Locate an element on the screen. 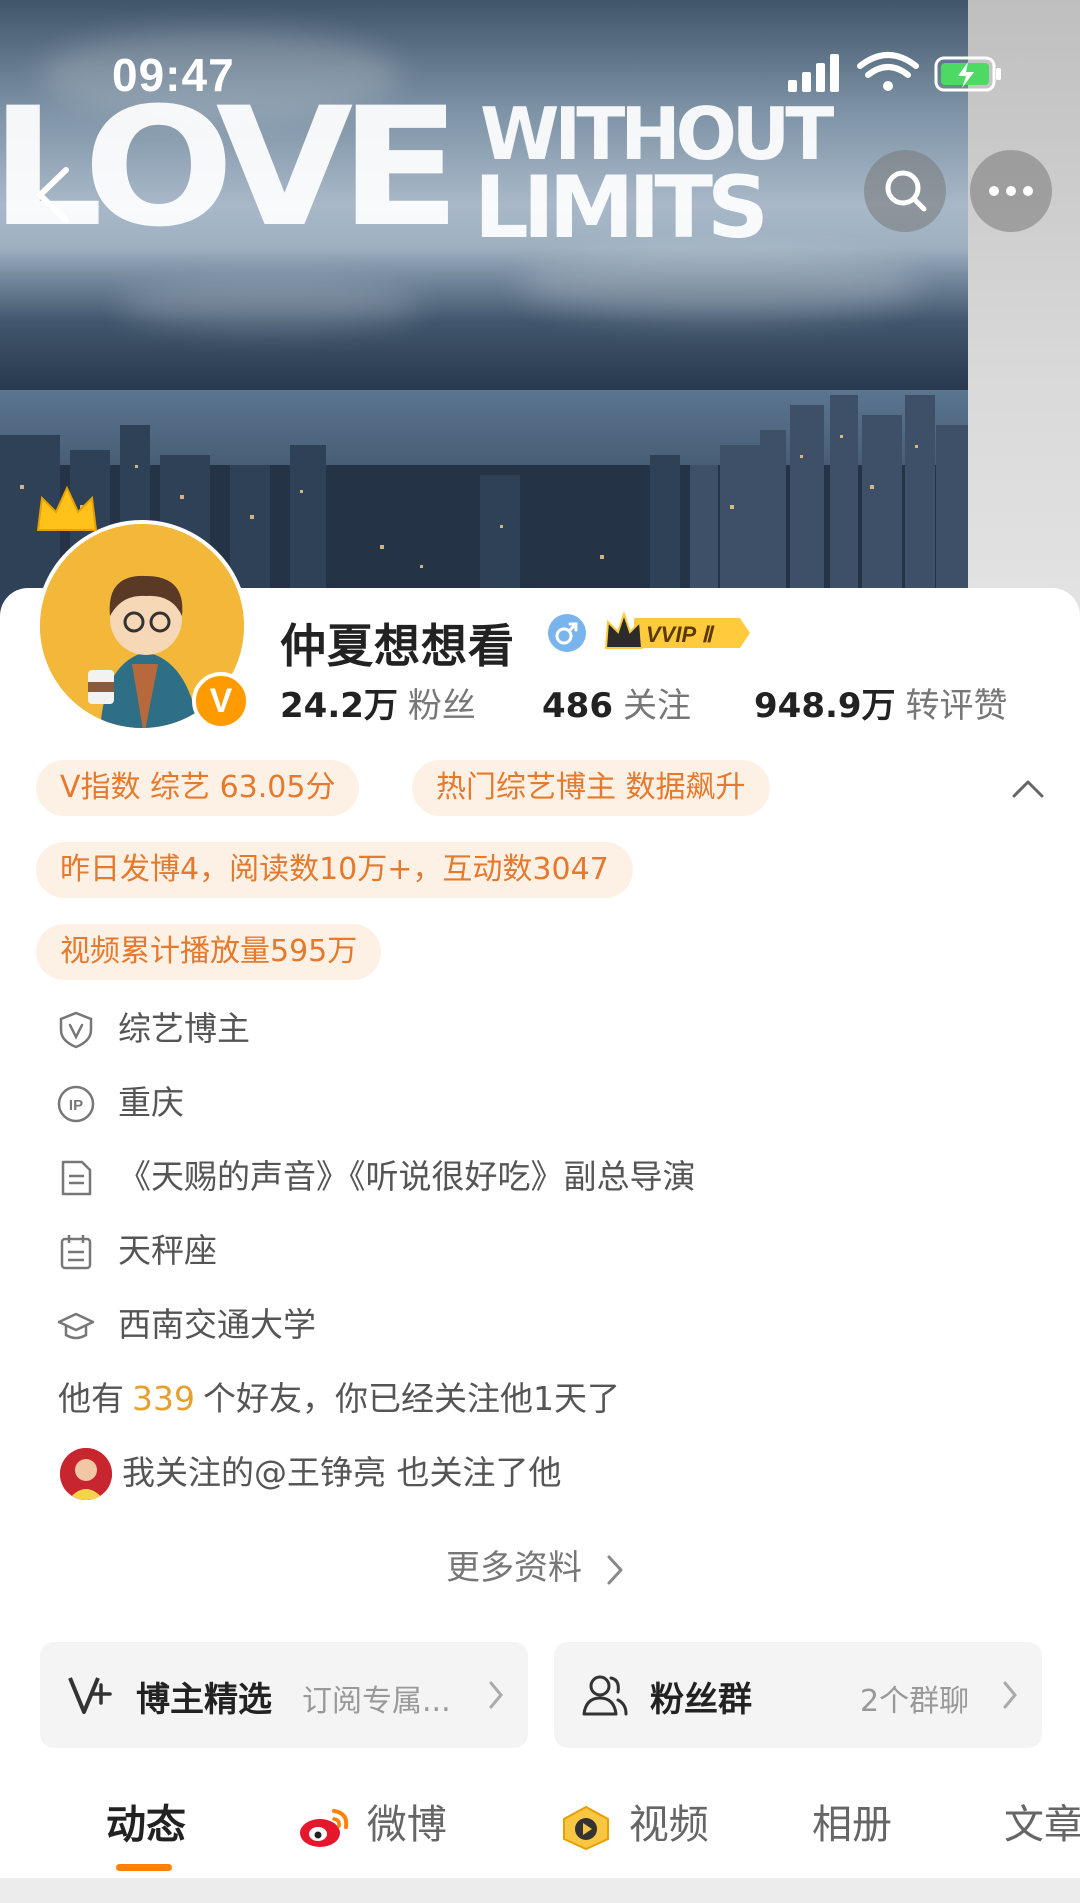 The width and height of the screenshot is (1080, 1903). status-icons is located at coordinates (894, 72).